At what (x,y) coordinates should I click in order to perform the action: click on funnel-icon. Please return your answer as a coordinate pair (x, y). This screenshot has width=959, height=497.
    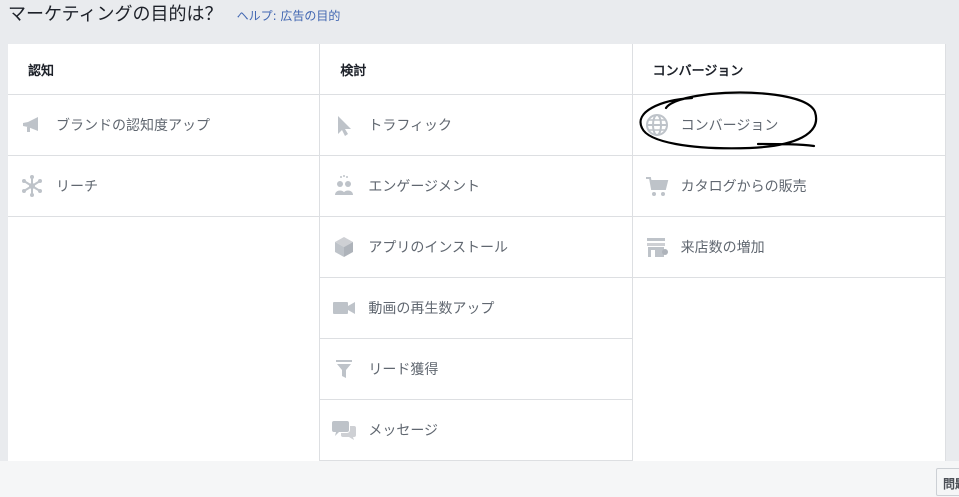
    Looking at the image, I should click on (344, 369).